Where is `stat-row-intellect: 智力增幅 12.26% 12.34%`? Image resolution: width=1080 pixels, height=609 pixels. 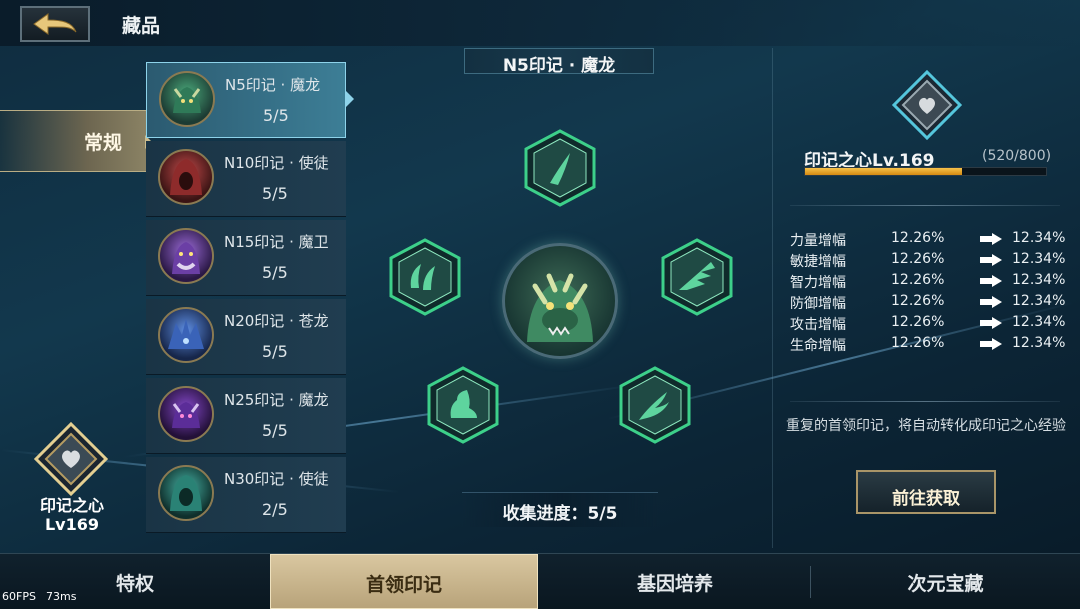
stat-row-intellect: 智力增幅 12.26% 12.34% is located at coordinates (930, 282).